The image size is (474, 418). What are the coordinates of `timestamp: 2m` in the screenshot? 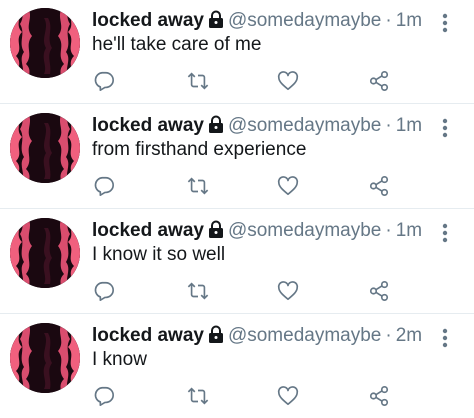 It's located at (409, 335).